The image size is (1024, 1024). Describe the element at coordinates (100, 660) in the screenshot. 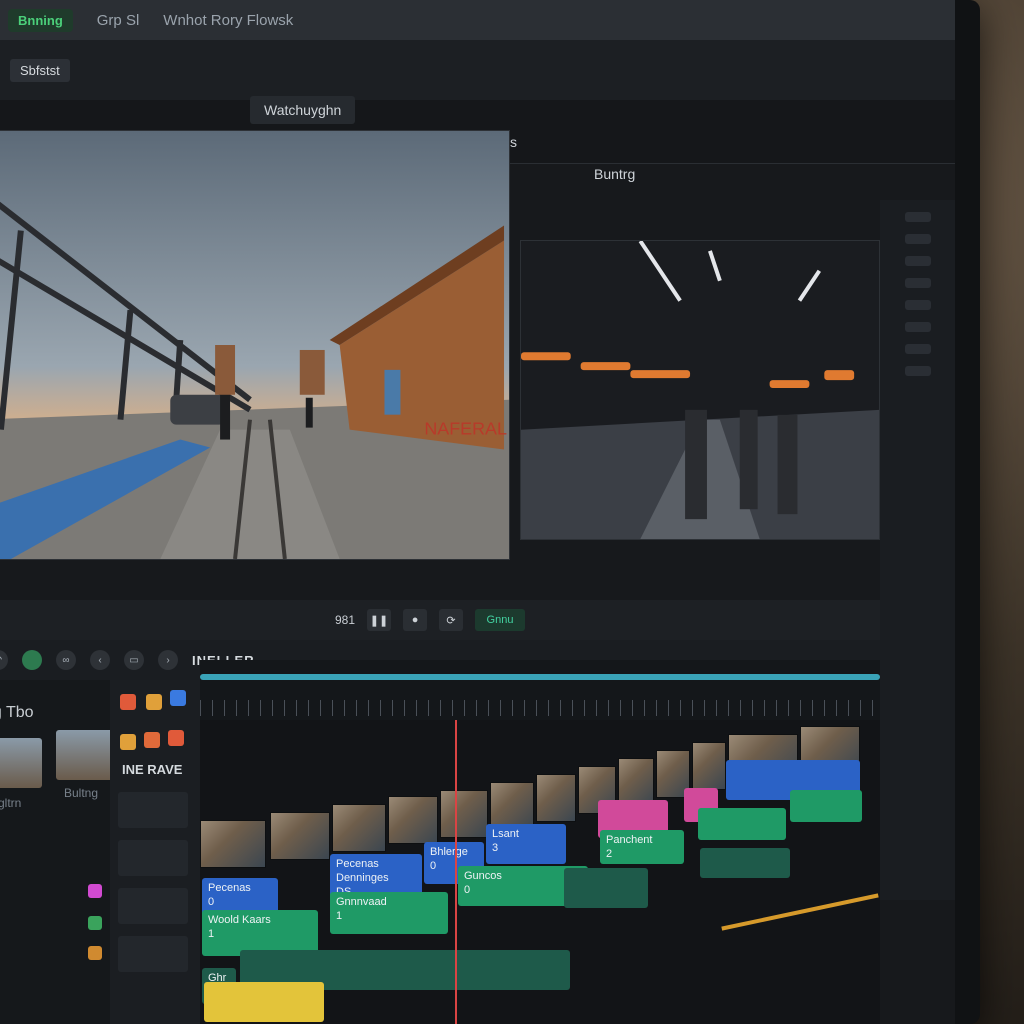

I see `chevron-left-icon: ‹` at that location.